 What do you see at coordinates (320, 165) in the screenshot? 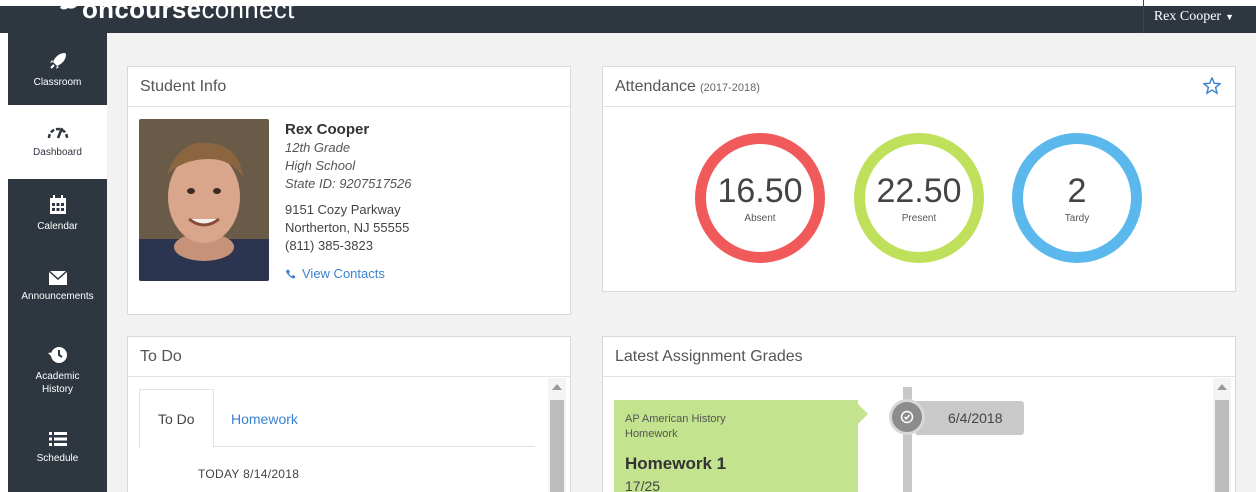
I see `student-school: High School` at bounding box center [320, 165].